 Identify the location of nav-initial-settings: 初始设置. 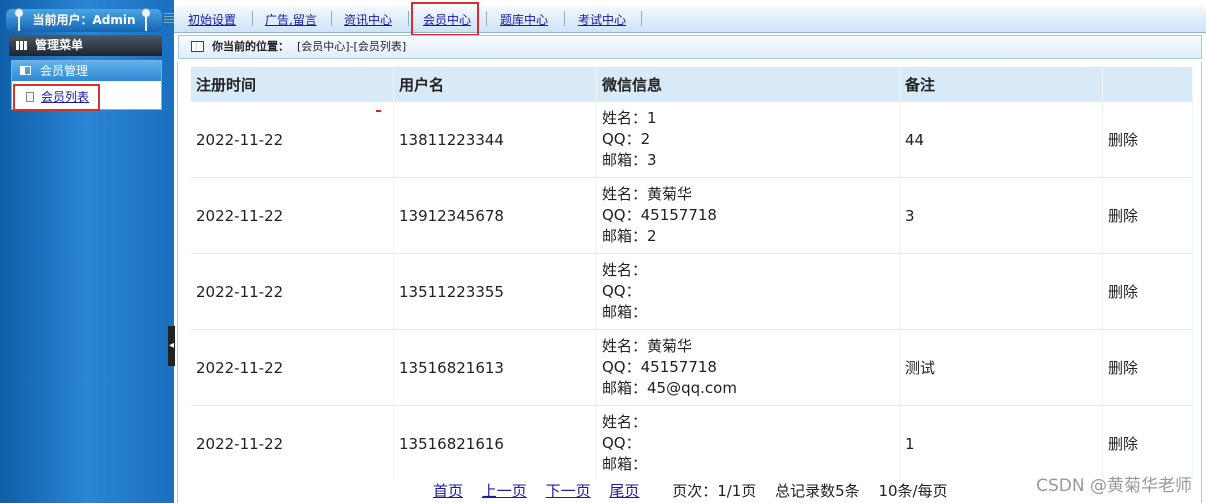
(212, 19).